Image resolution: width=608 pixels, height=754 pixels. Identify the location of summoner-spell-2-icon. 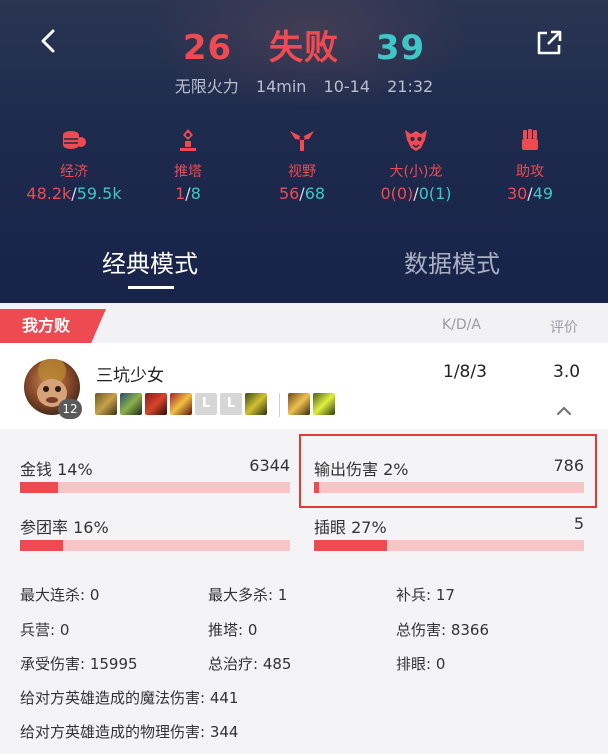
(324, 404).